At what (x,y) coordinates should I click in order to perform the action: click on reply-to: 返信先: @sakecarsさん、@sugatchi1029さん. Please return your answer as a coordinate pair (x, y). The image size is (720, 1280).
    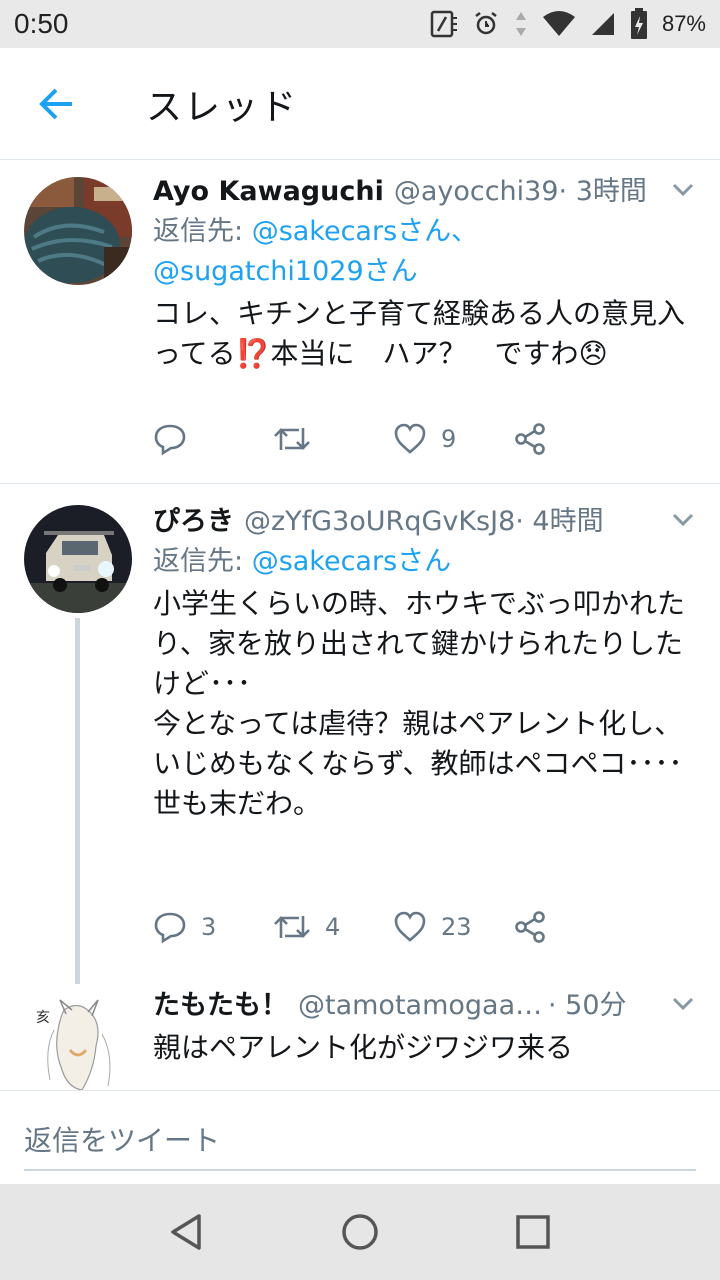
    Looking at the image, I should click on (323, 252).